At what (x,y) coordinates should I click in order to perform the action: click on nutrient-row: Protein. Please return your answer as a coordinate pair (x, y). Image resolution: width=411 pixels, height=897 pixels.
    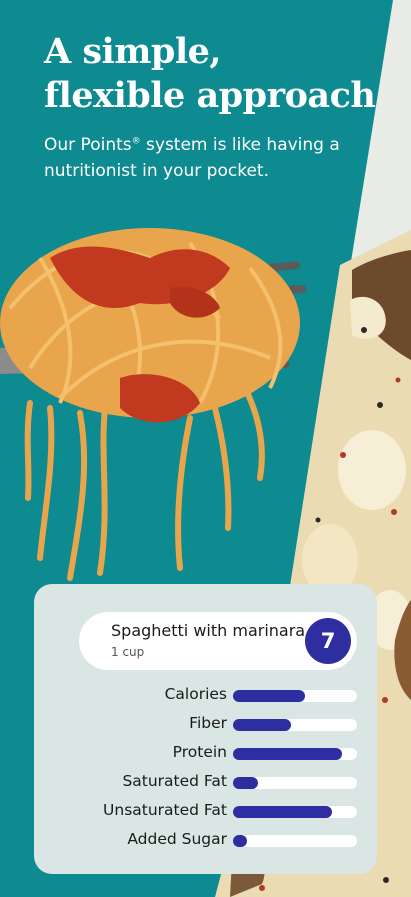
    Looking at the image, I should click on (205, 756).